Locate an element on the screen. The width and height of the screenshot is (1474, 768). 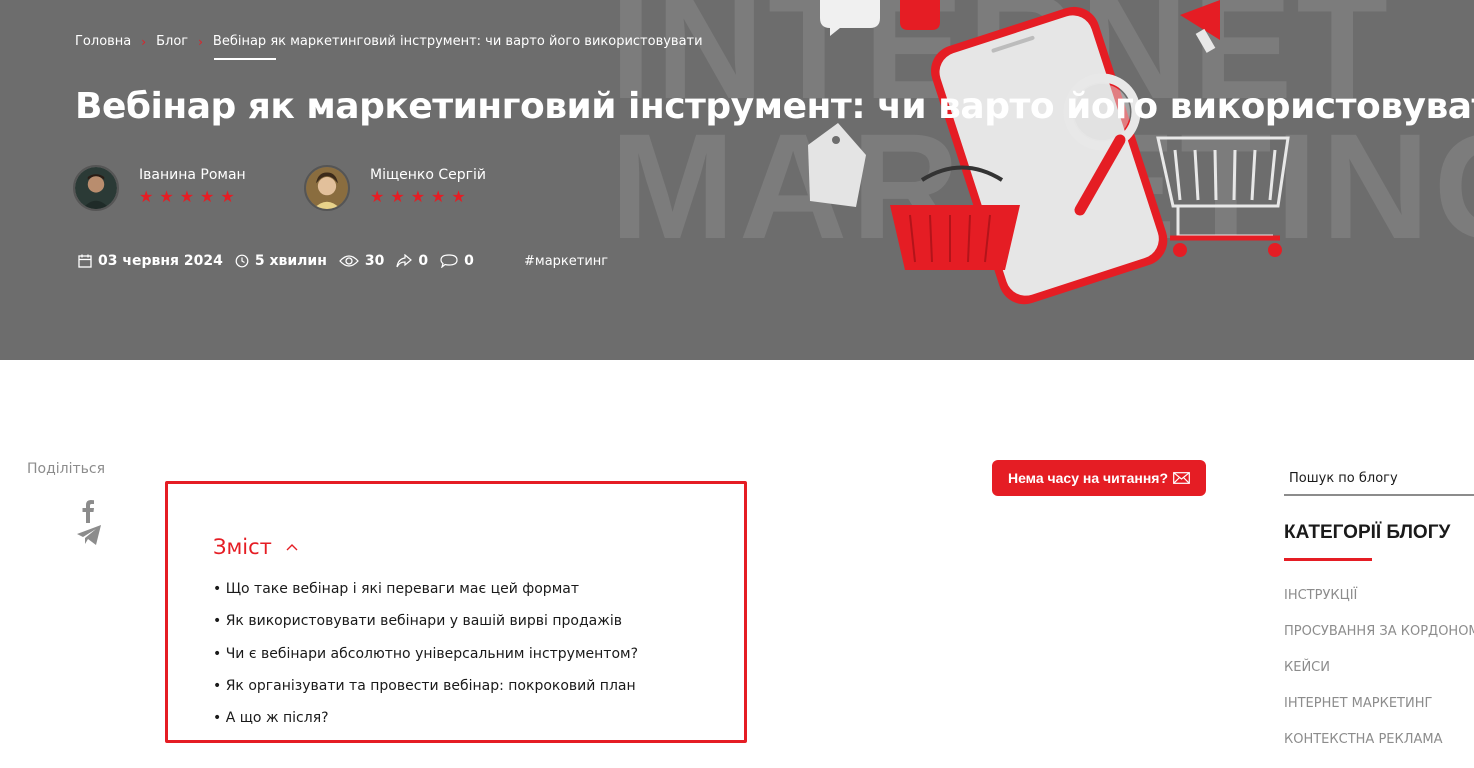
no-time-to-read-label: Нема часу на читання? is located at coordinates (1088, 478).